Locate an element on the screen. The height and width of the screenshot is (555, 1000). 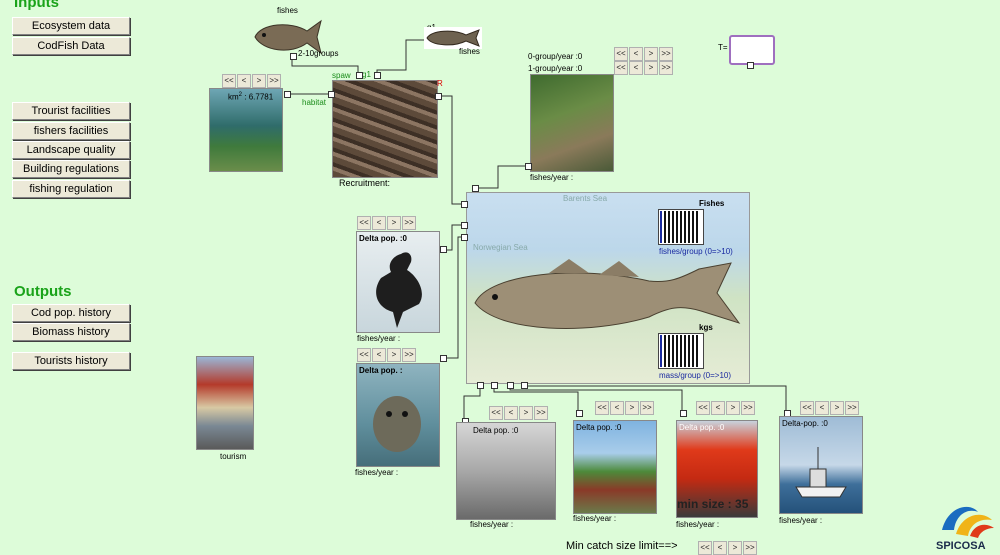
angler-nav: << < > >> is located at coordinates (725, 408).